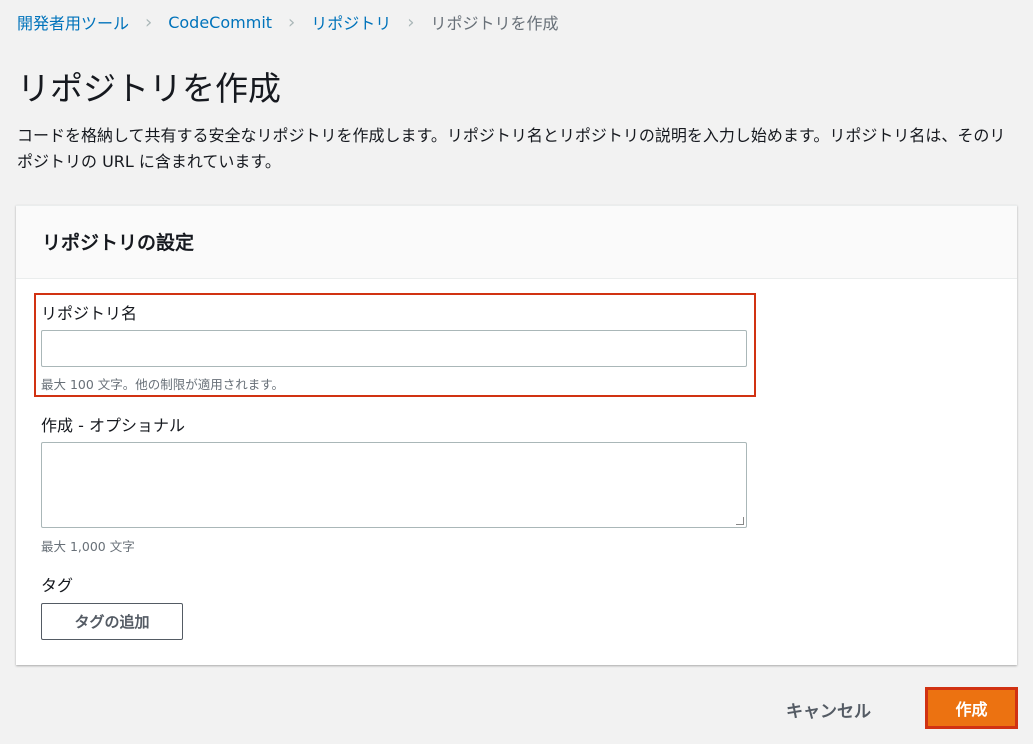  Describe the element at coordinates (163, 384) in the screenshot. I see `repository-name-hint: 最大 100 文字。他の制限が適用されます。` at that location.